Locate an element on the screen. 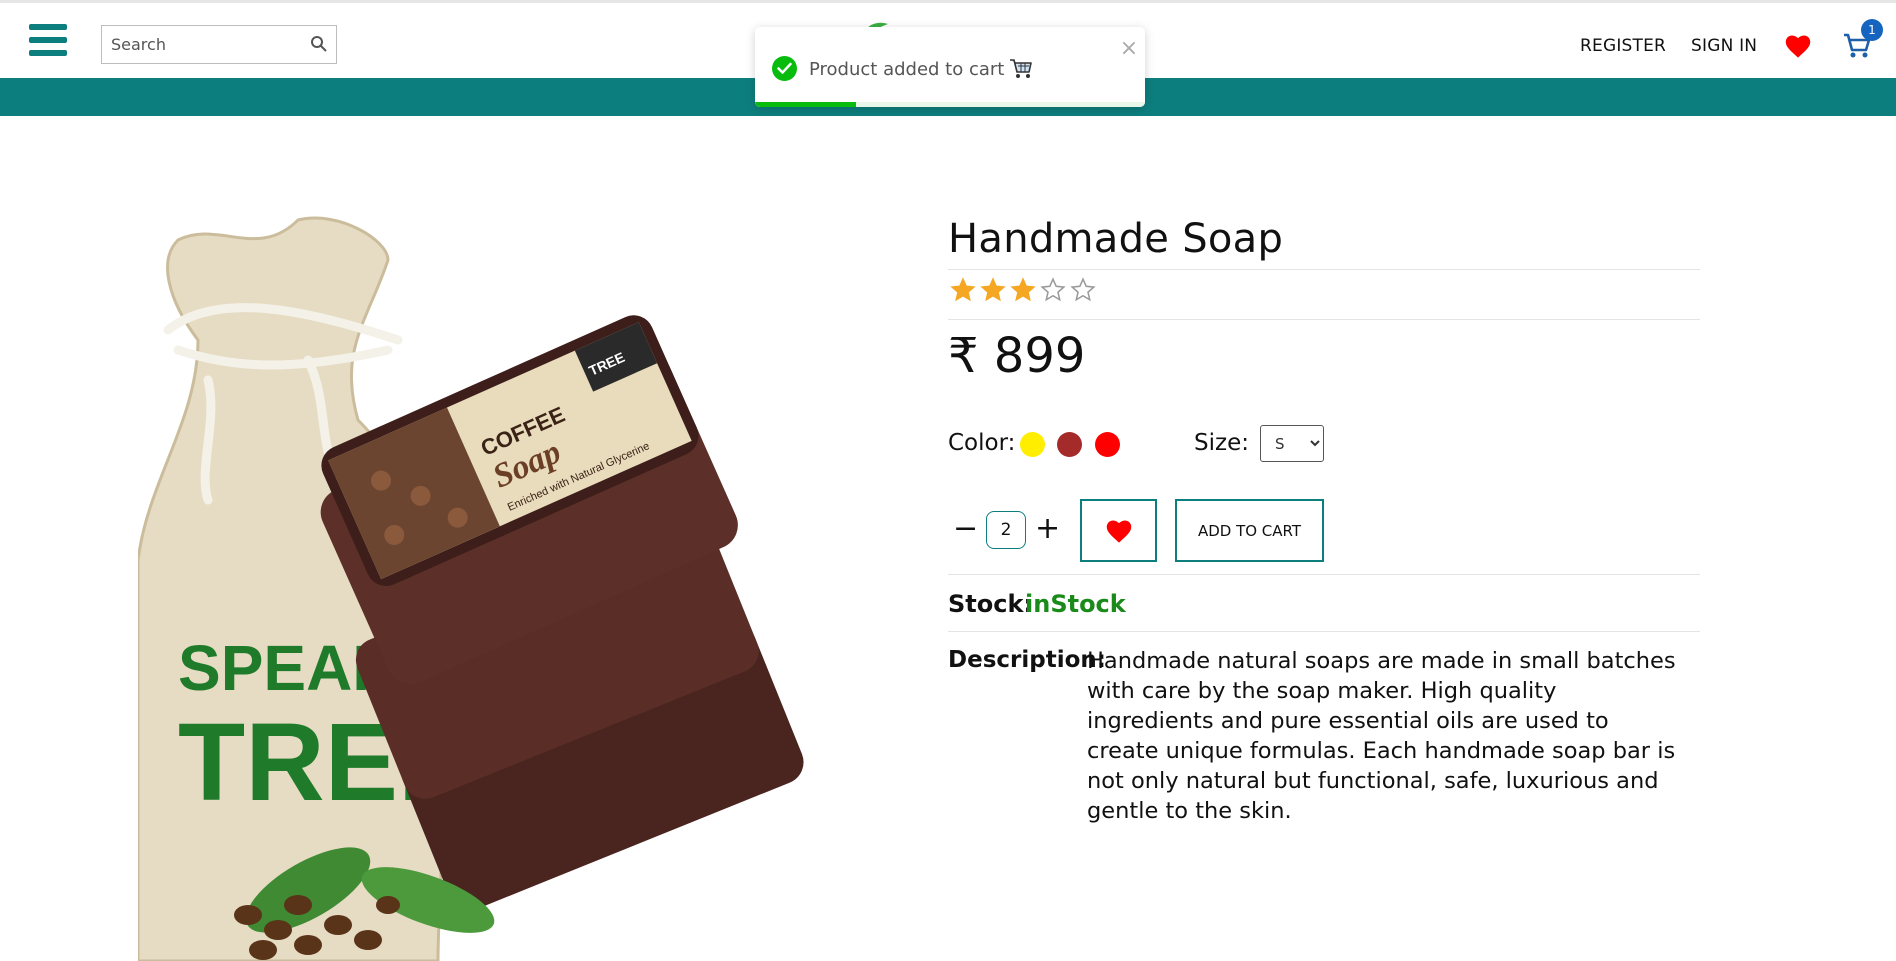 Image resolution: width=1896 pixels, height=961 pixels. toast-message: Product added to cart is located at coordinates (907, 69).